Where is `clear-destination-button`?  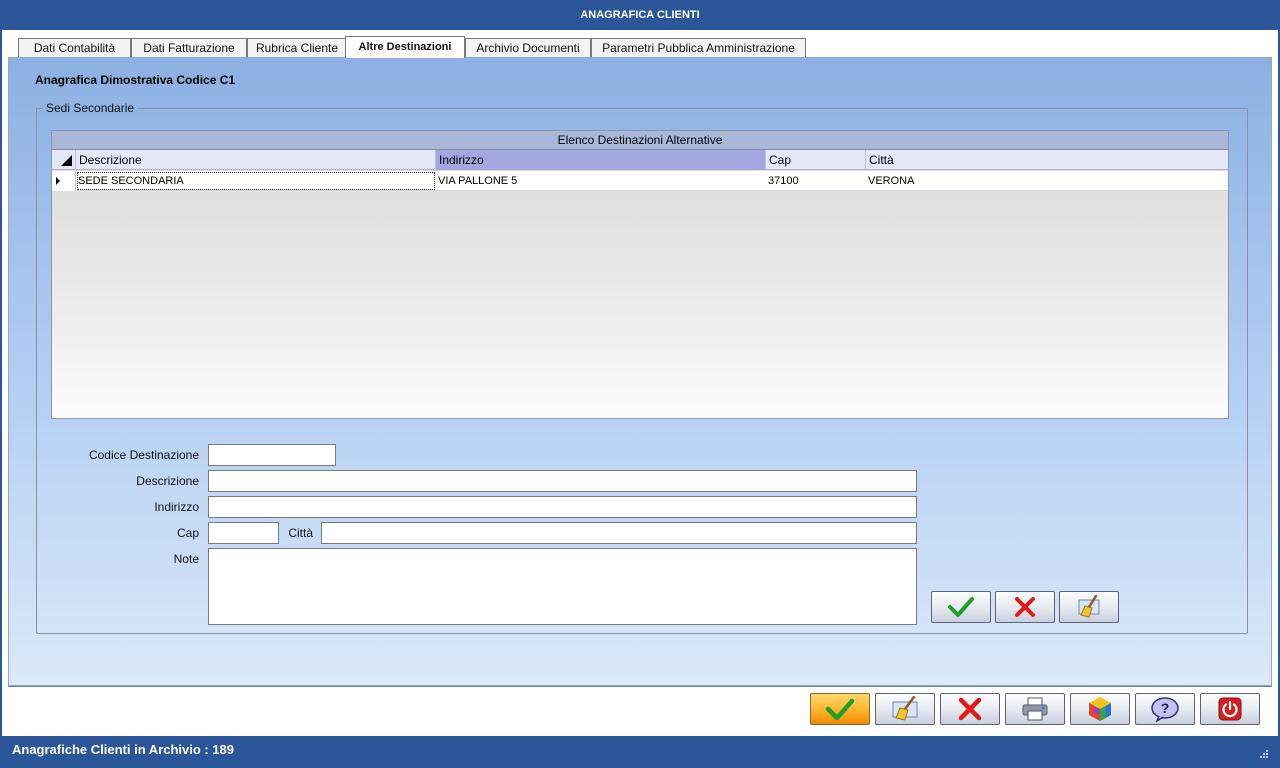
clear-destination-button is located at coordinates (1089, 607).